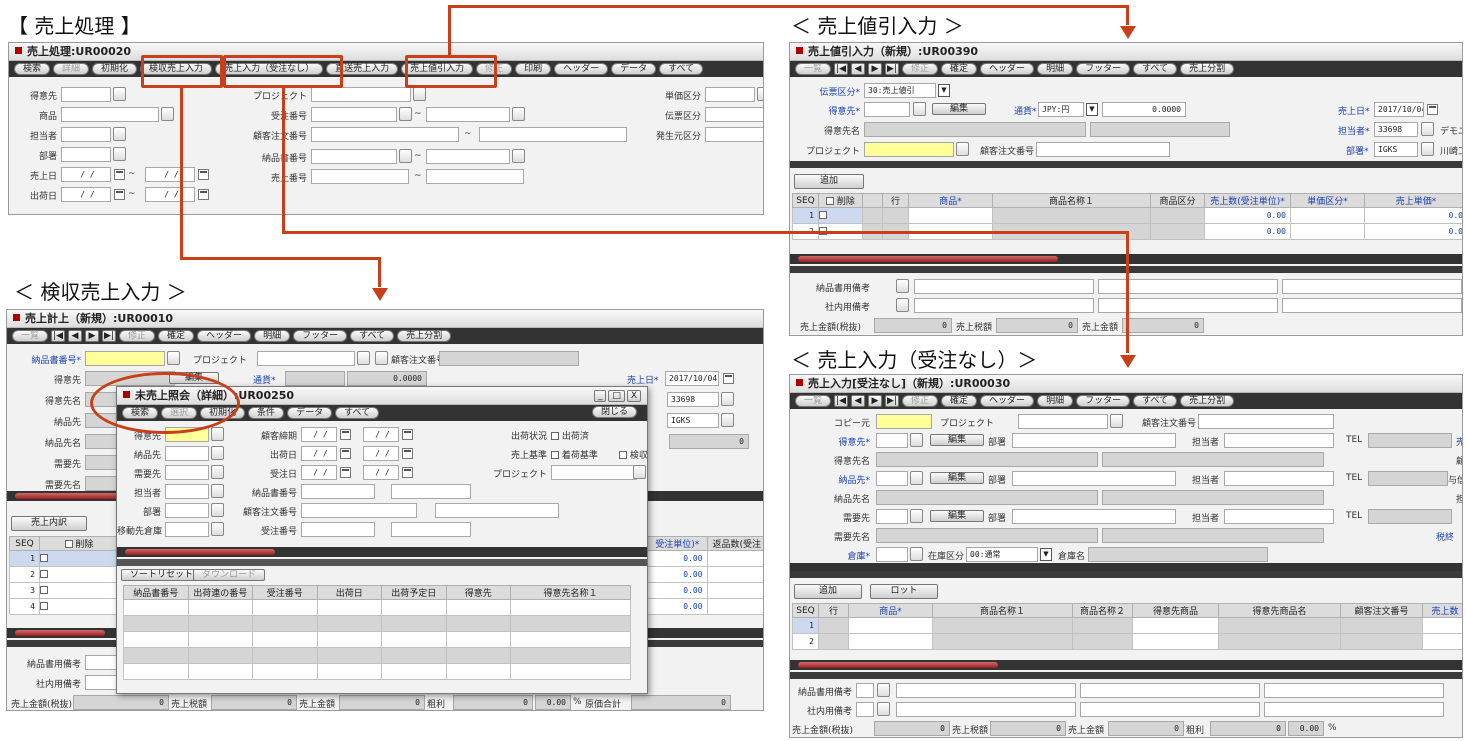  What do you see at coordinates (841, 69) in the screenshot?
I see `first-button: |◀` at bounding box center [841, 69].